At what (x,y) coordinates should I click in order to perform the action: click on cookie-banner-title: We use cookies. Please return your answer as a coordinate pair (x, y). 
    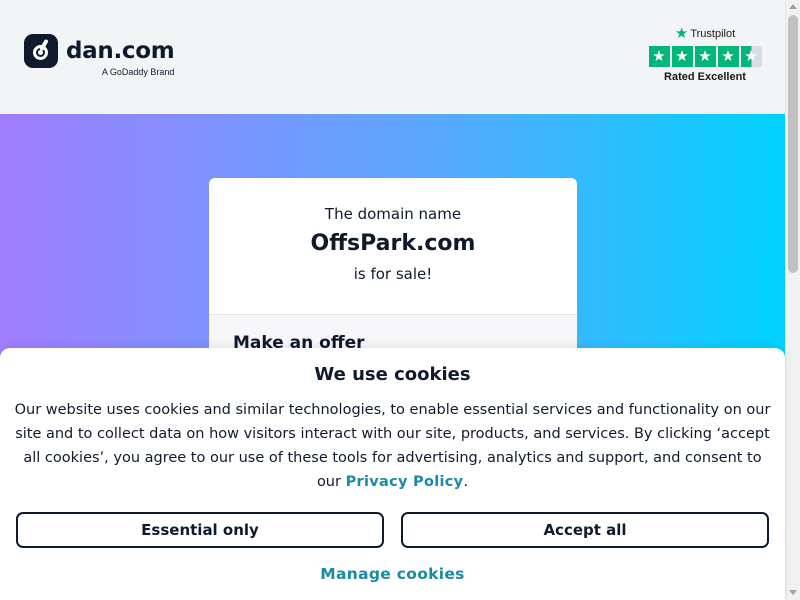
    Looking at the image, I should click on (392, 374).